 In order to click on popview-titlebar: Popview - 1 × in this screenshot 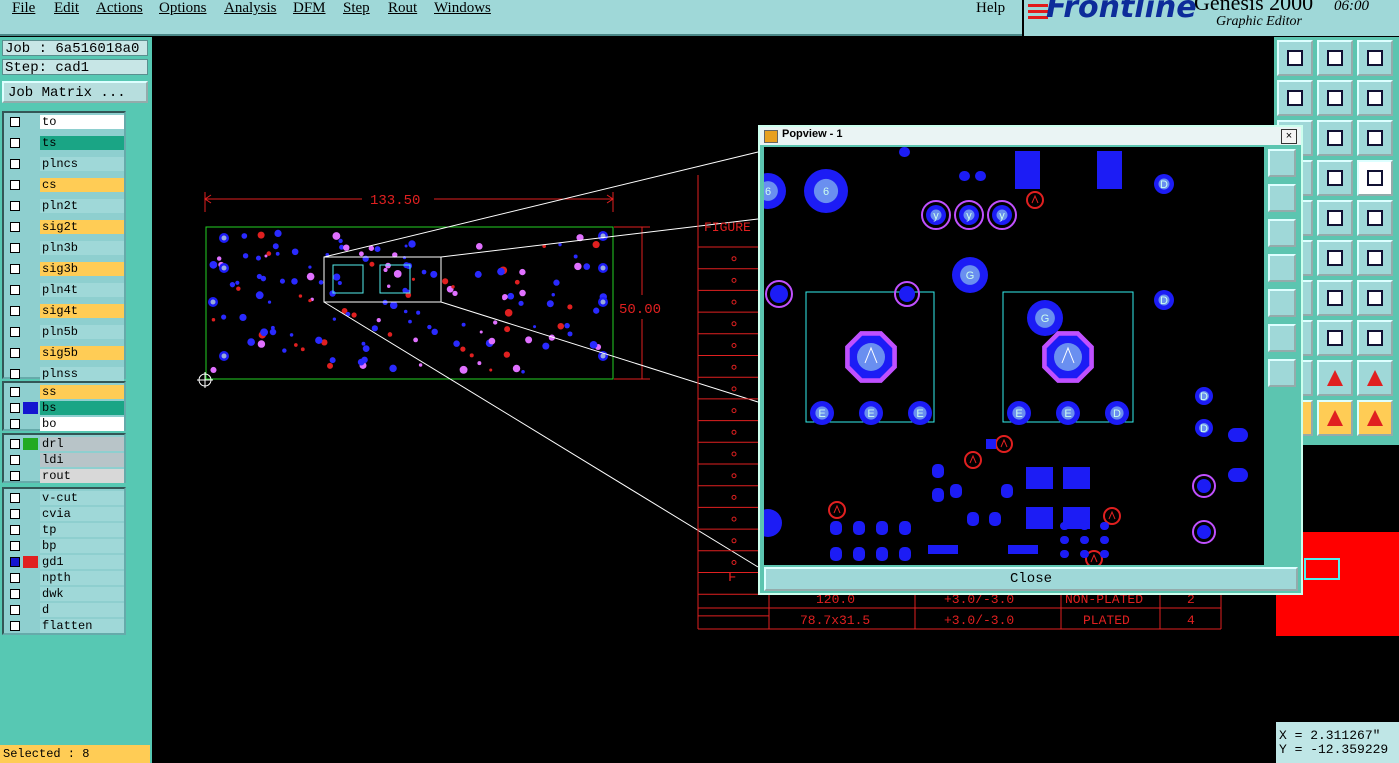, I will do `click(1030, 136)`.